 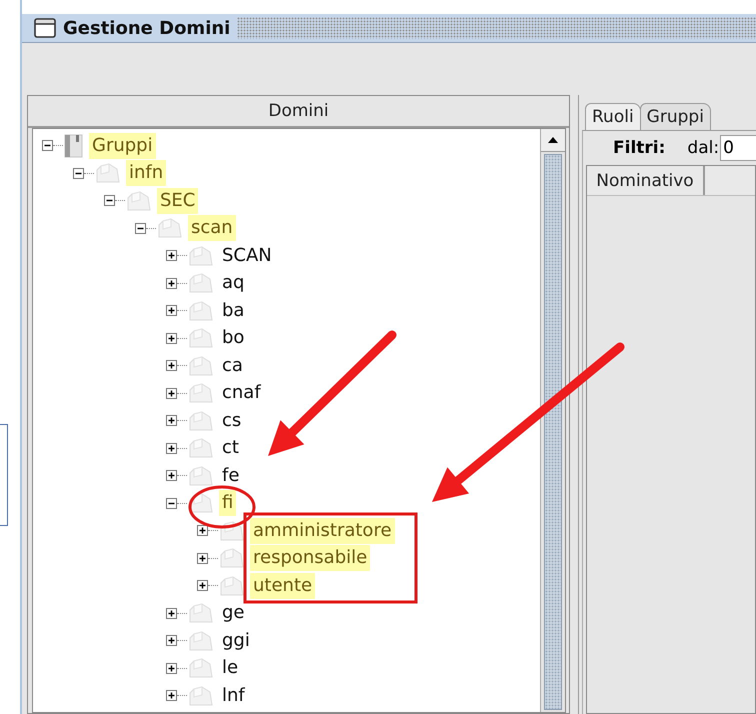 I want to click on from-label: dal:, so click(x=703, y=148).